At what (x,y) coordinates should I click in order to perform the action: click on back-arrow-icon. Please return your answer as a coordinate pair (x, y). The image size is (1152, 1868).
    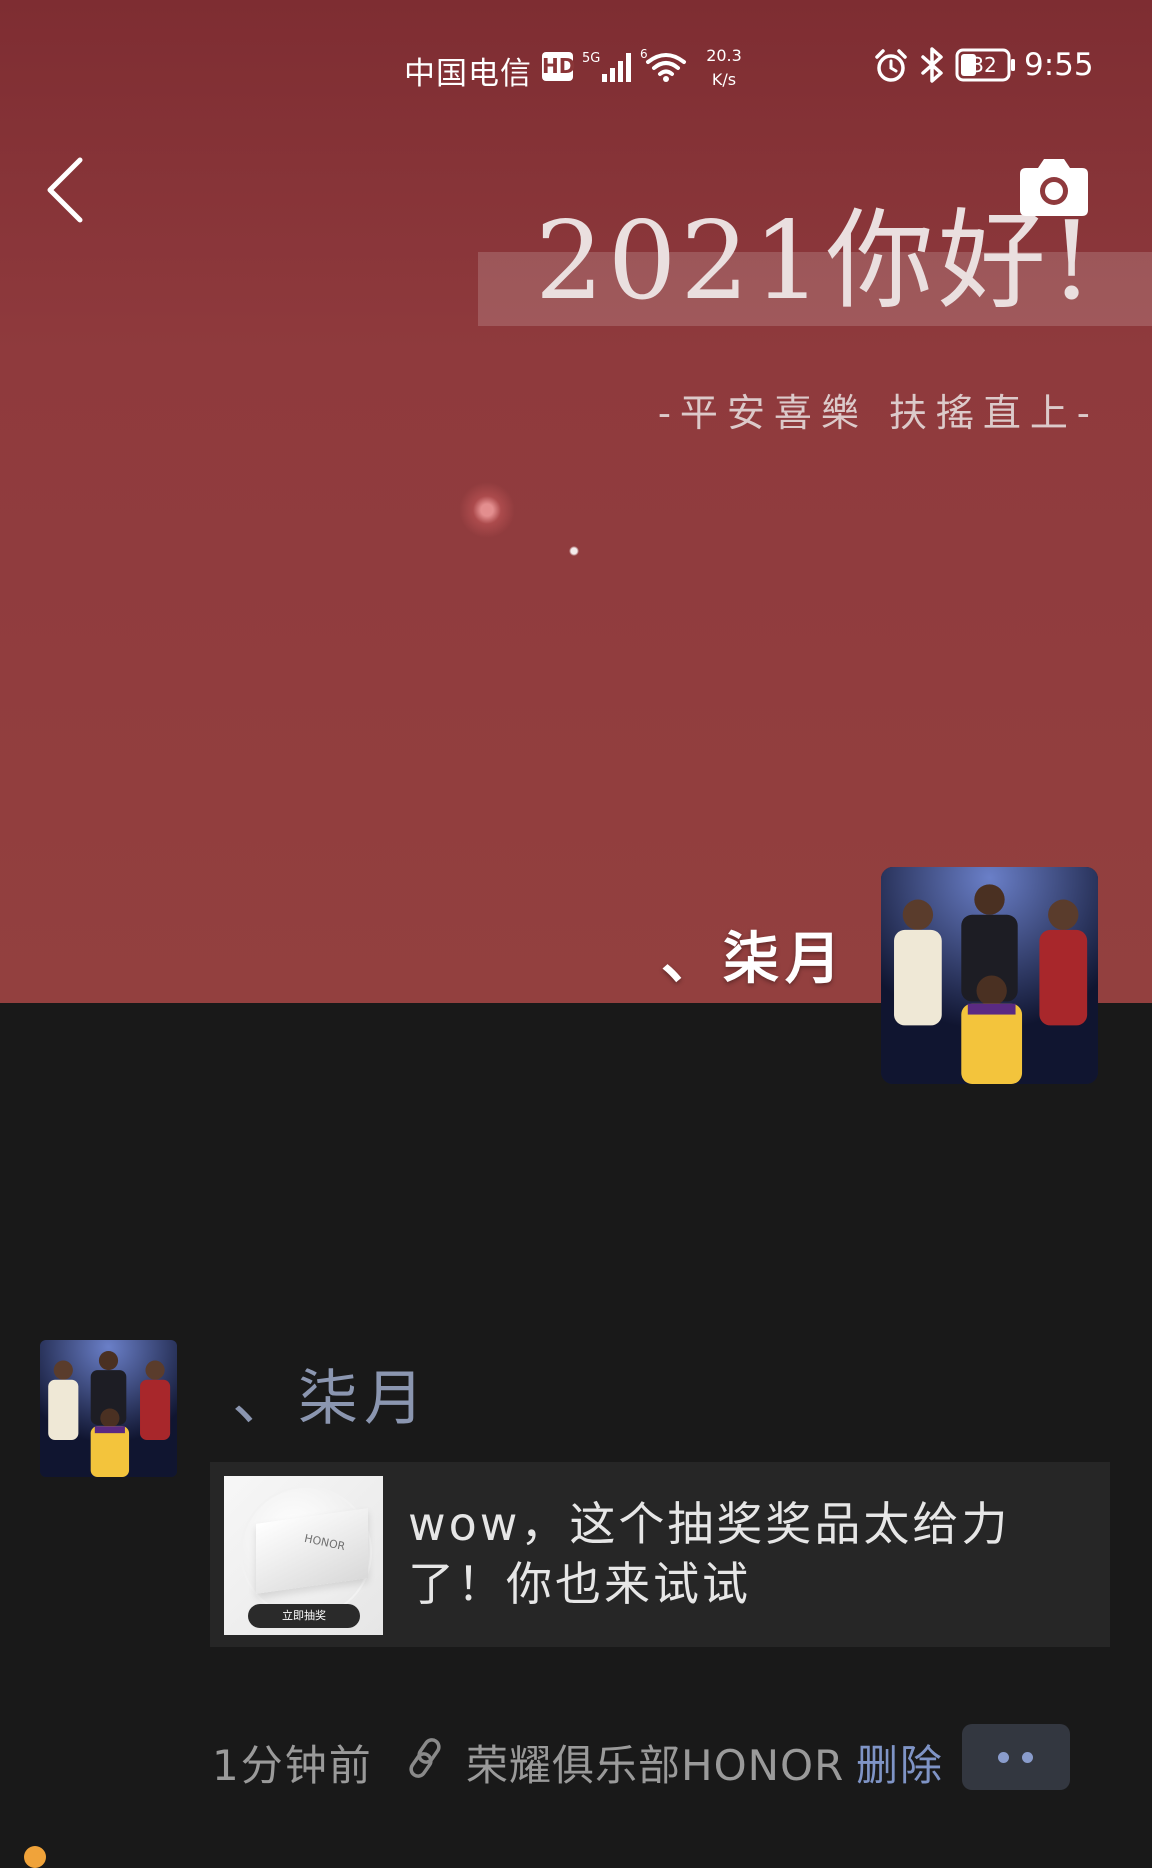
    Looking at the image, I should click on (65, 190).